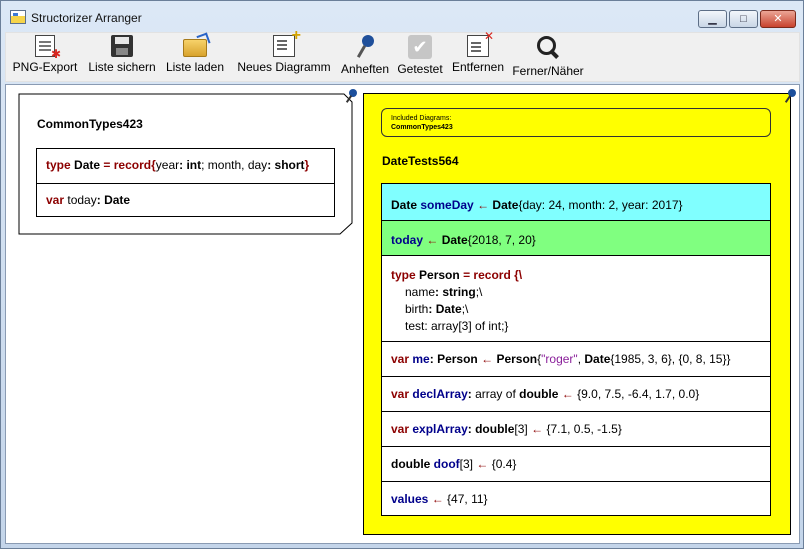 The height and width of the screenshot is (549, 804). I want to click on values-element: values ← {47, 11}, so click(576, 498).